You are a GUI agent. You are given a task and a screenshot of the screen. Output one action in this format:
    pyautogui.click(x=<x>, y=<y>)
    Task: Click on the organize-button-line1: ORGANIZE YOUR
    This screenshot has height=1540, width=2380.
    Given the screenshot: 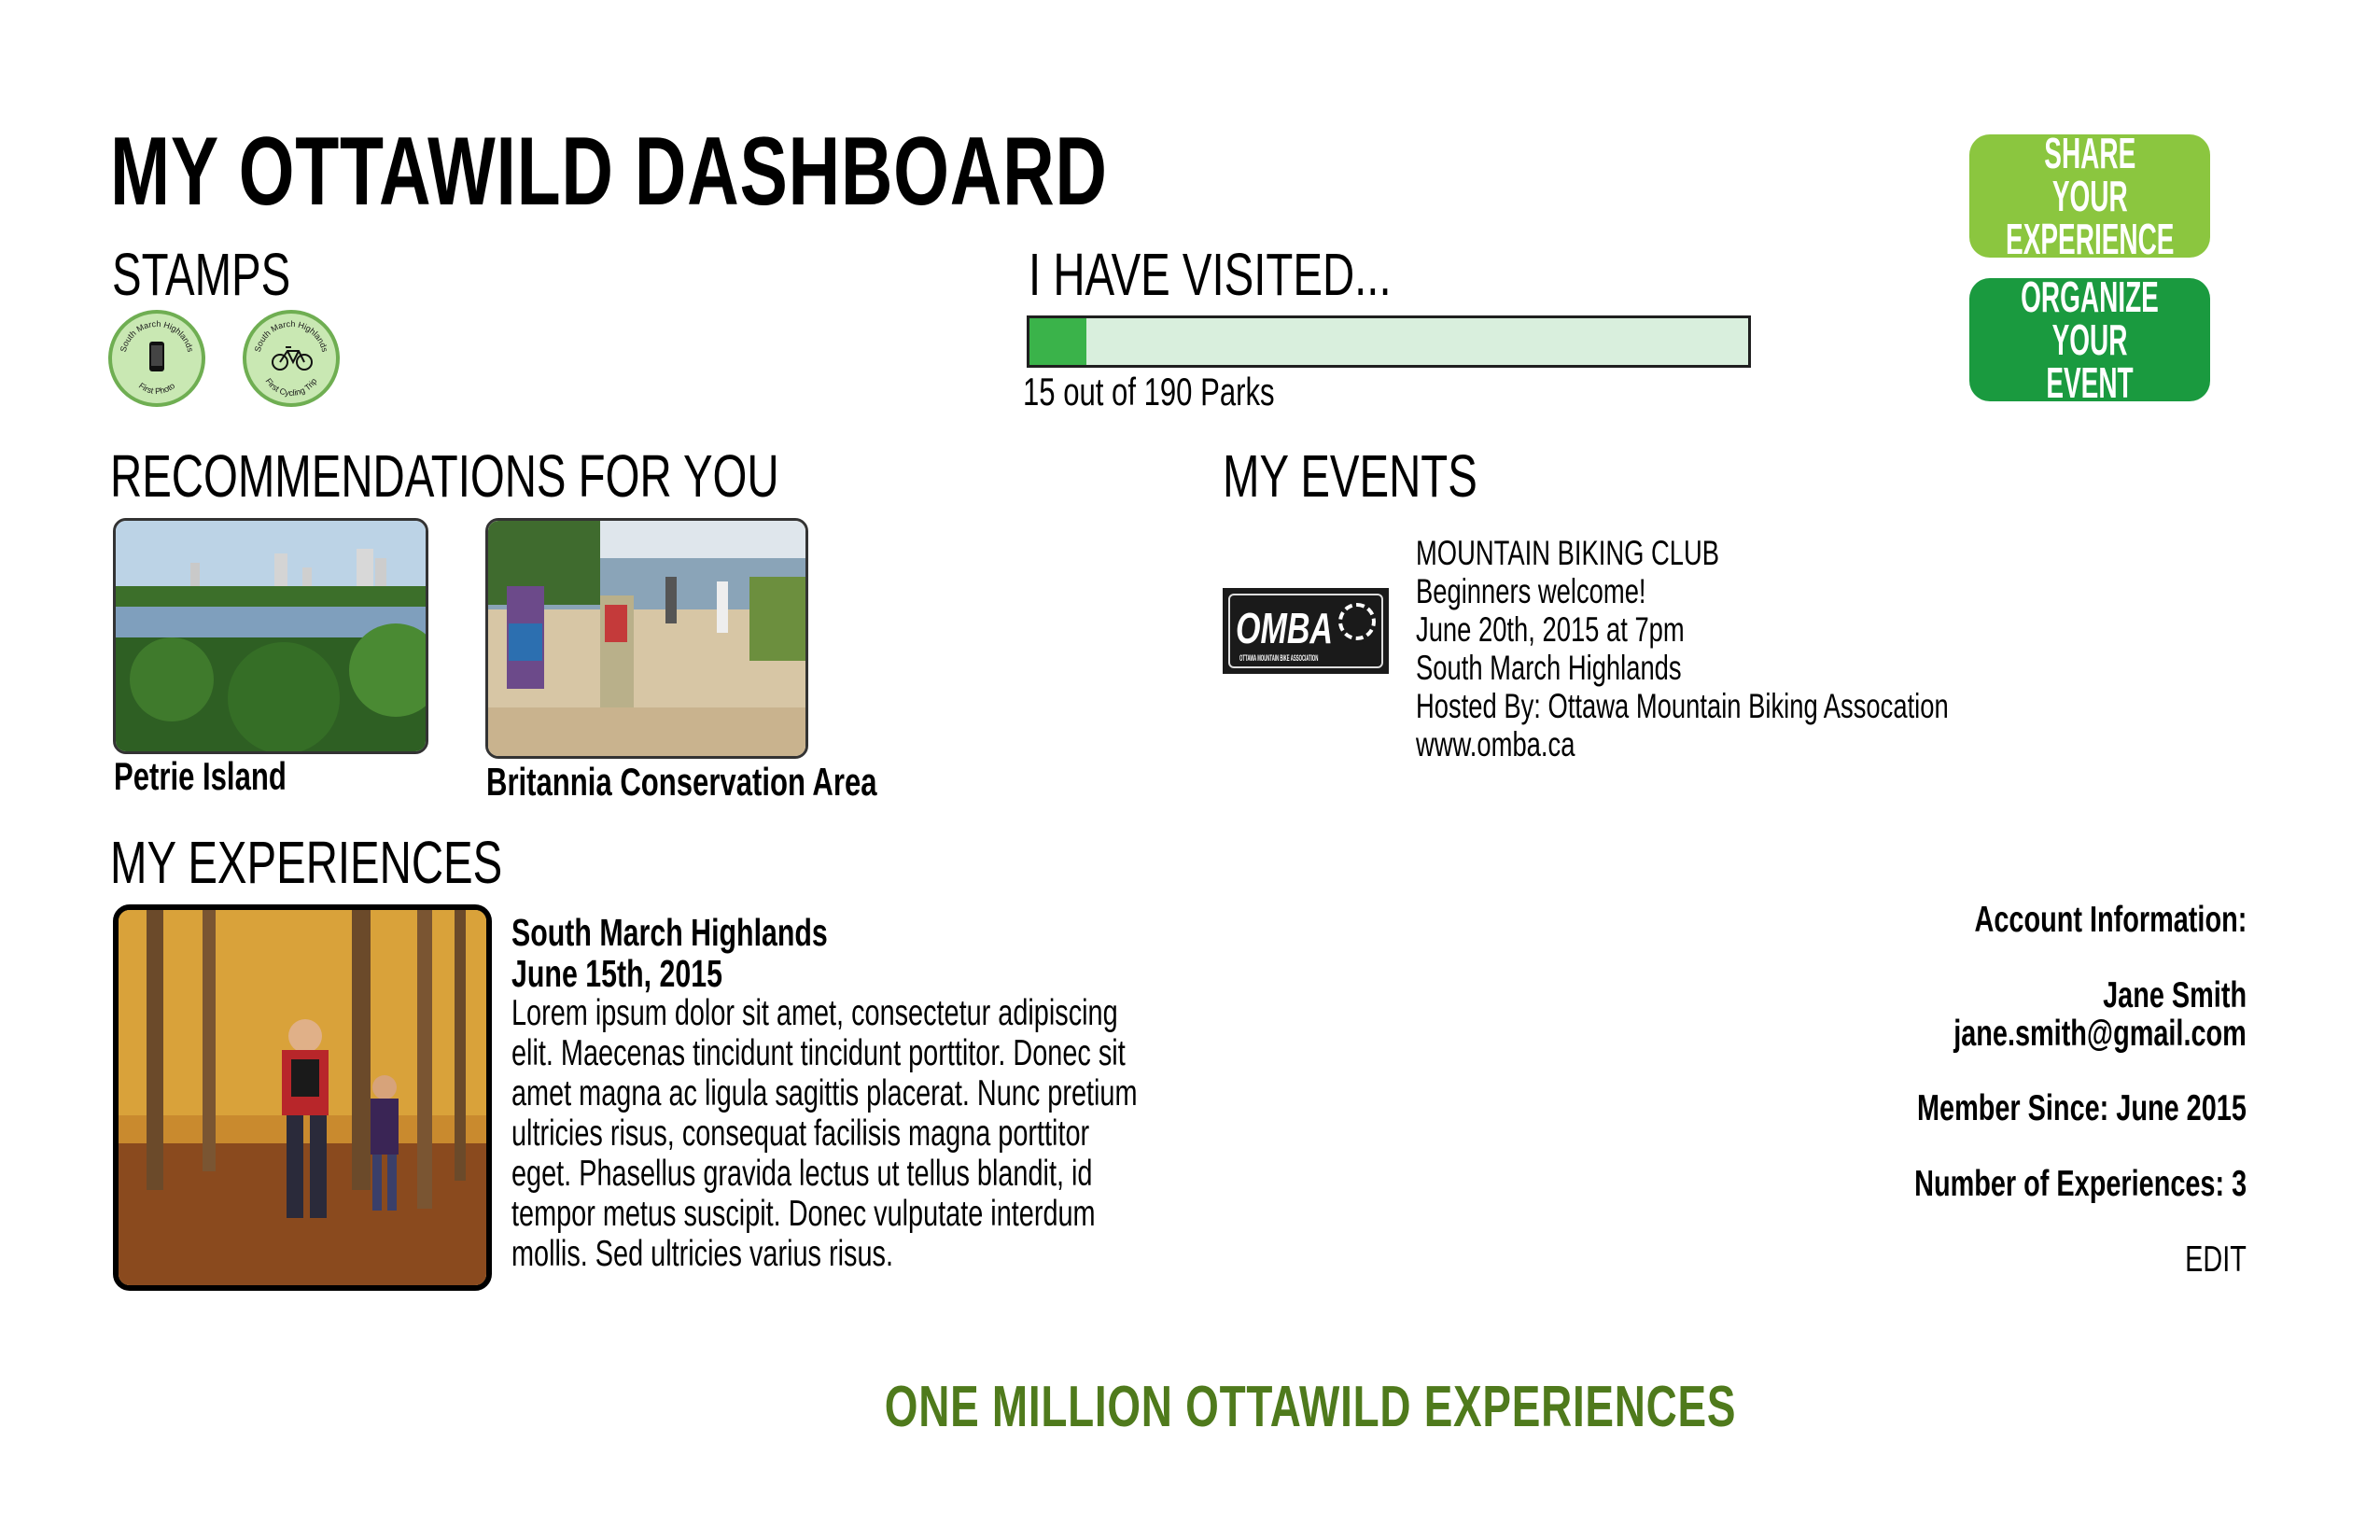 What is the action you would take?
    pyautogui.click(x=2090, y=318)
    